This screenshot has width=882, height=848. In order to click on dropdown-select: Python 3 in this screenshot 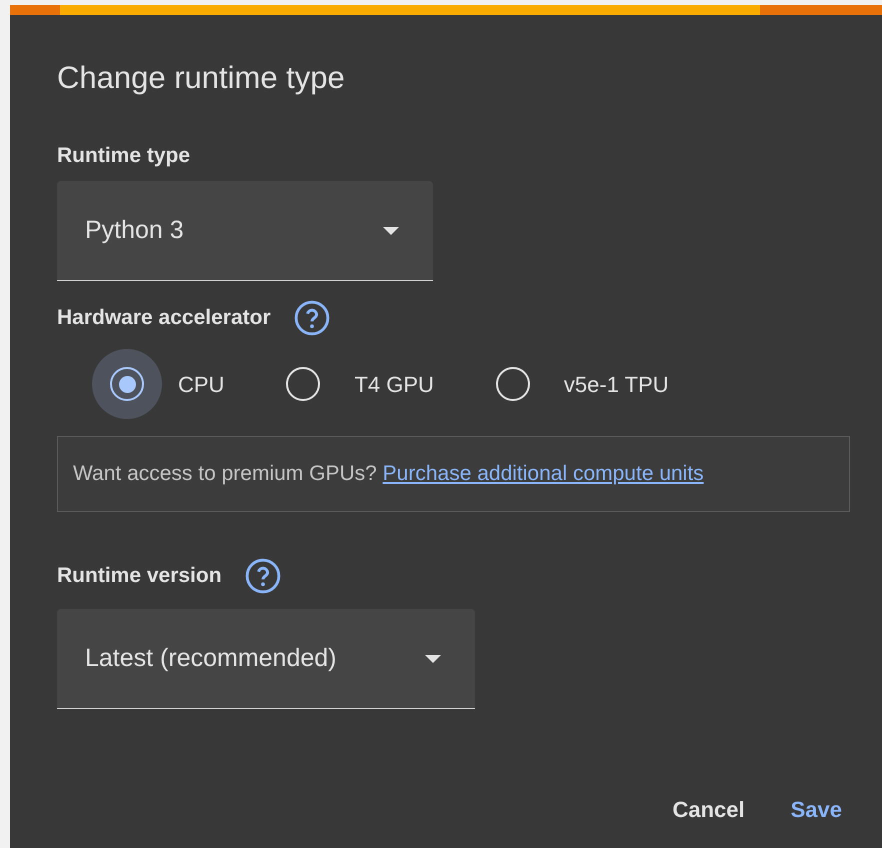, I will do `click(245, 231)`.